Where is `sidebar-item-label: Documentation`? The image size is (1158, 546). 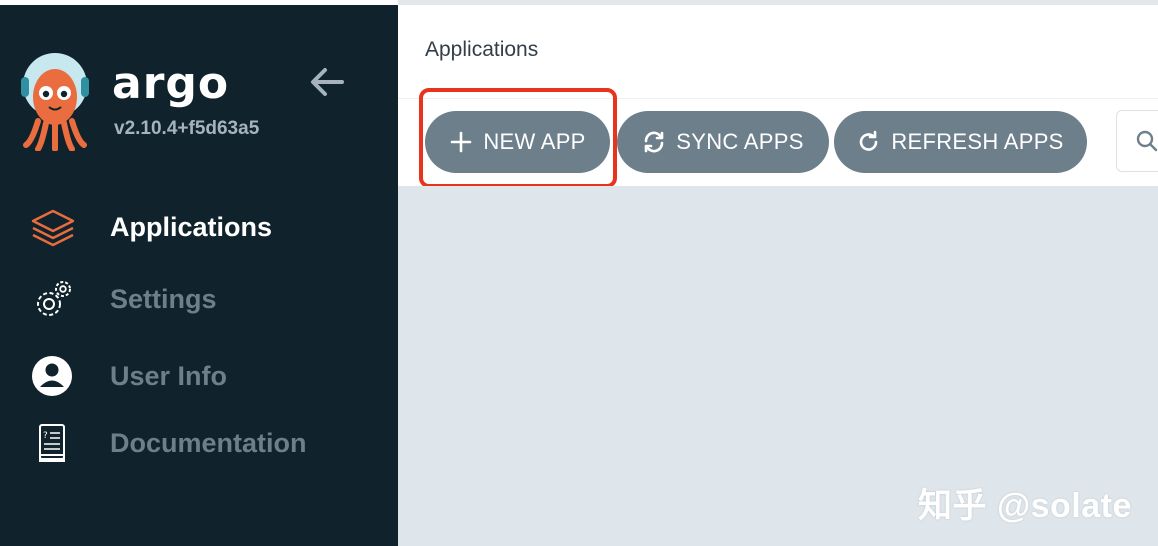 sidebar-item-label: Documentation is located at coordinates (208, 443).